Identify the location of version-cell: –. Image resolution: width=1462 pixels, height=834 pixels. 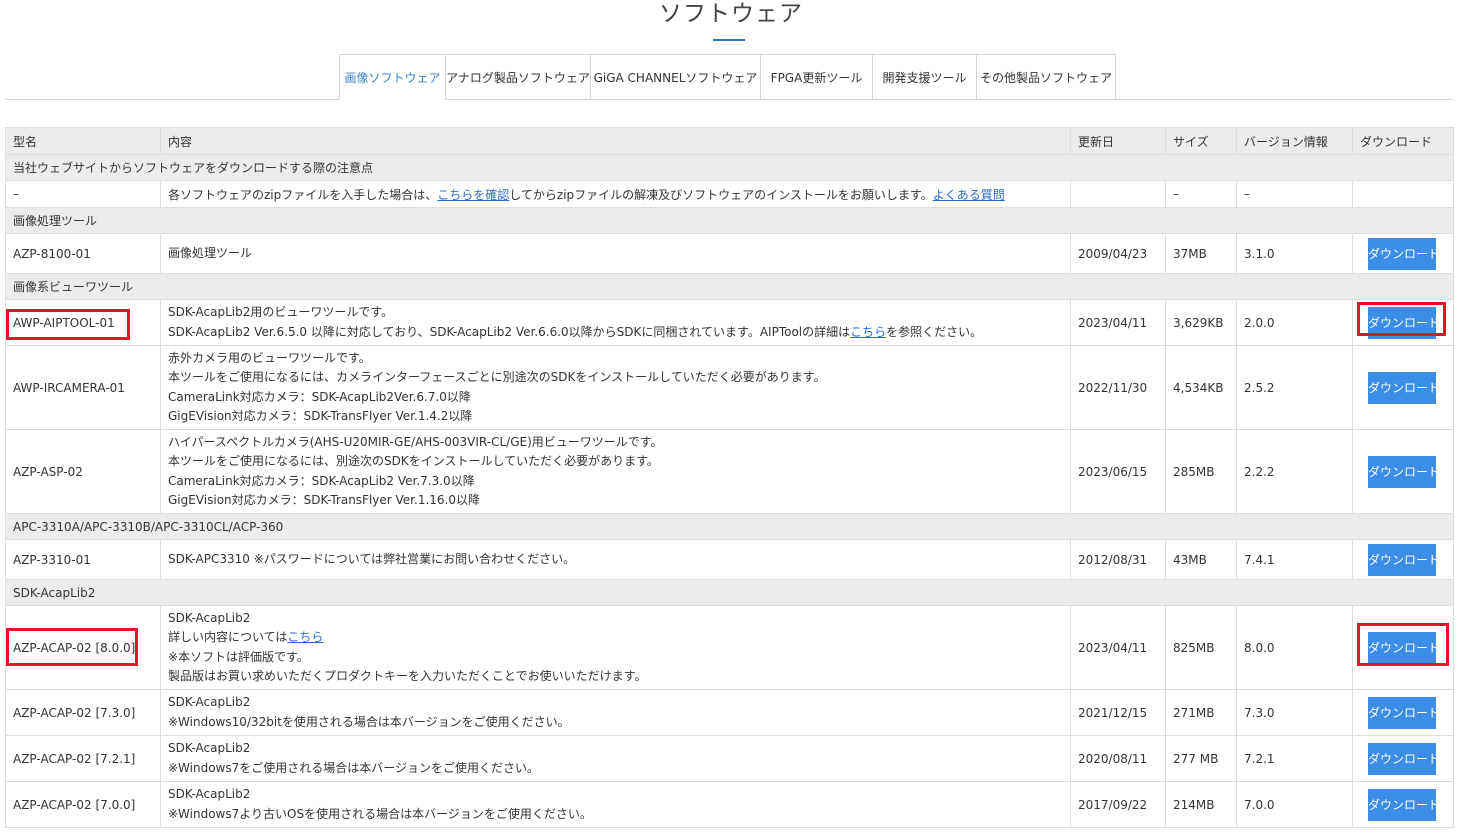
(1294, 194).